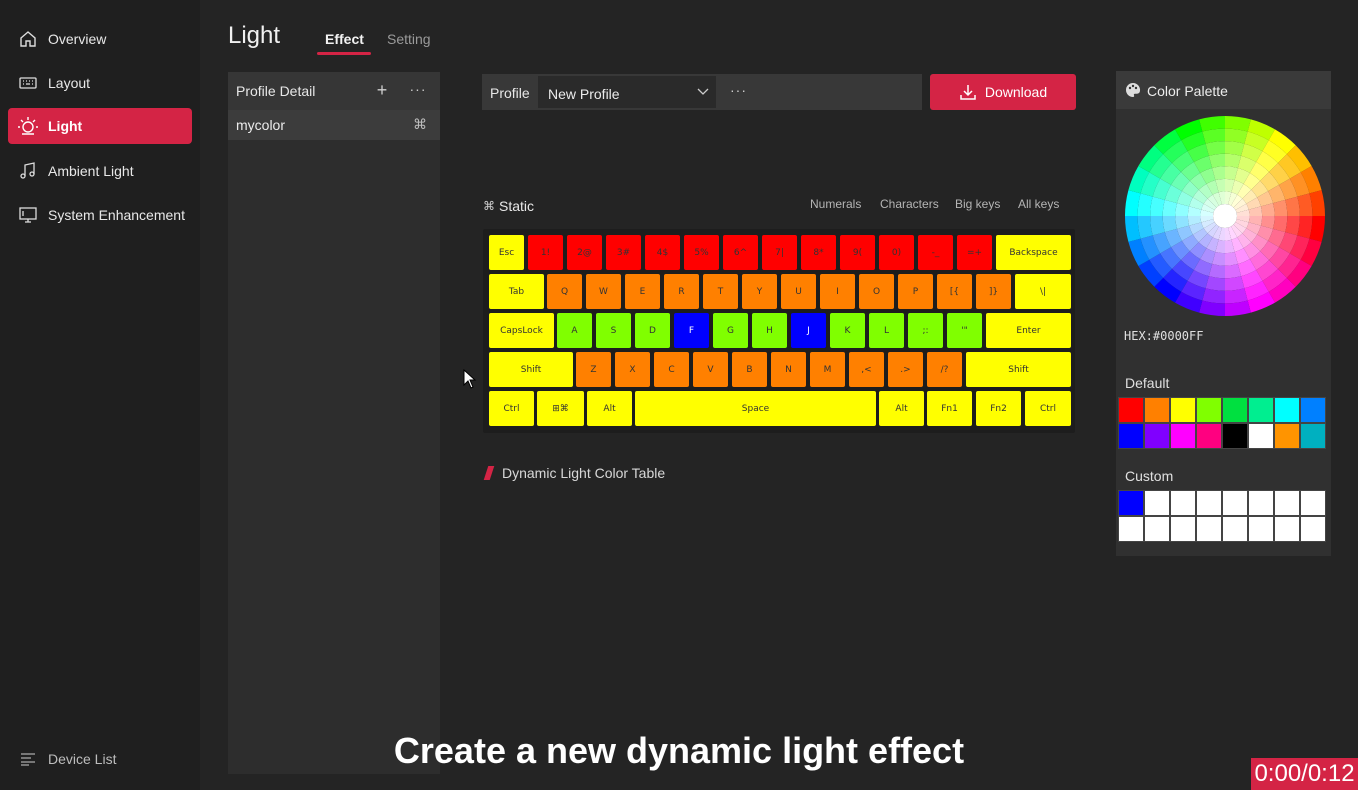 This screenshot has height=790, width=1358. I want to click on key-4-6: Fn2, so click(998, 408).